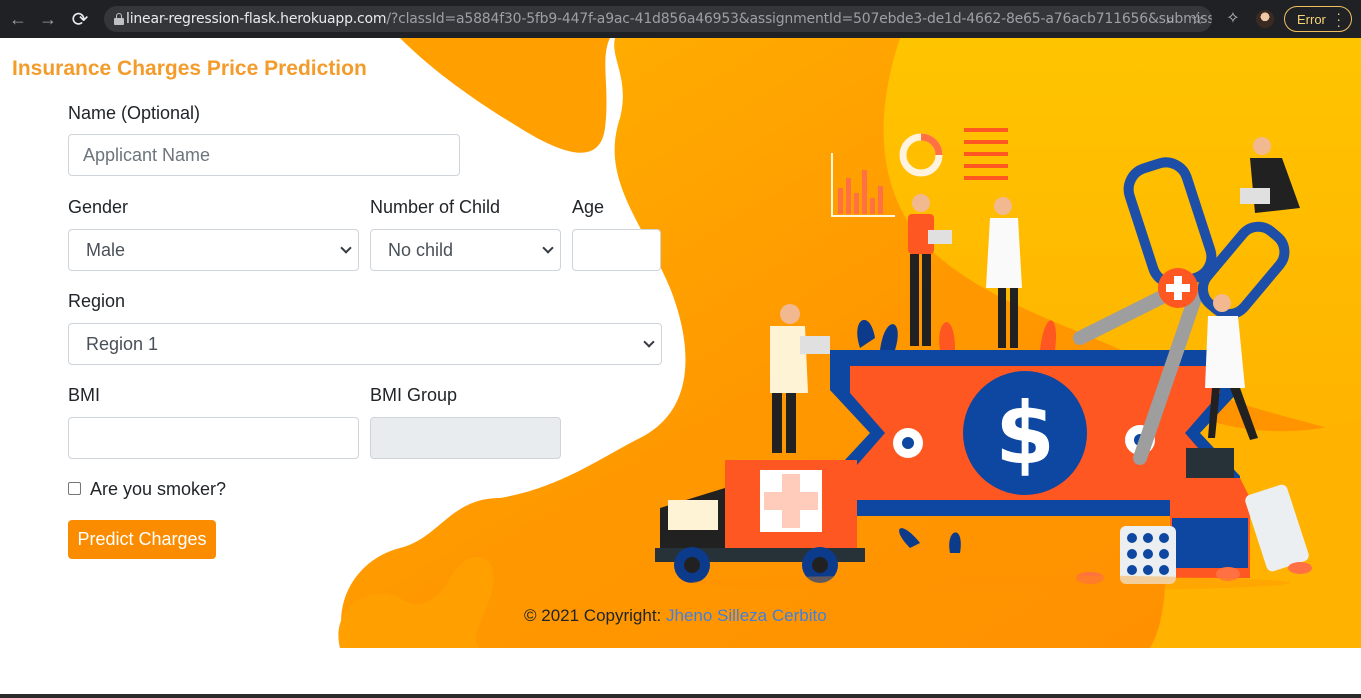 The height and width of the screenshot is (698, 1361). What do you see at coordinates (1197, 19) in the screenshot?
I see `bookmark-star-icon: ☆` at bounding box center [1197, 19].